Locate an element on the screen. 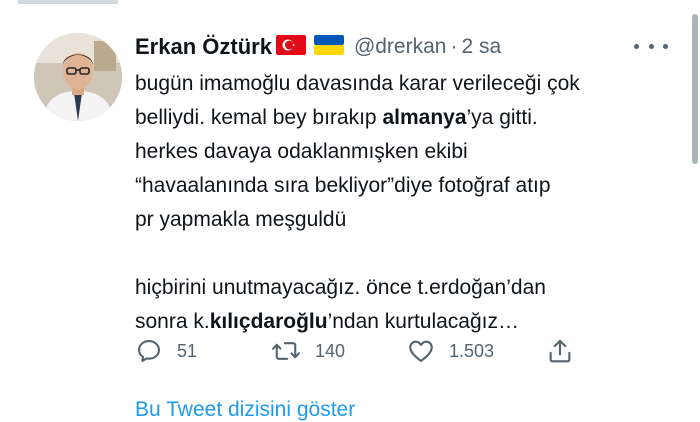  tweet-header: Erkan Öztürk @drerkan · 2 sa is located at coordinates (318, 47).